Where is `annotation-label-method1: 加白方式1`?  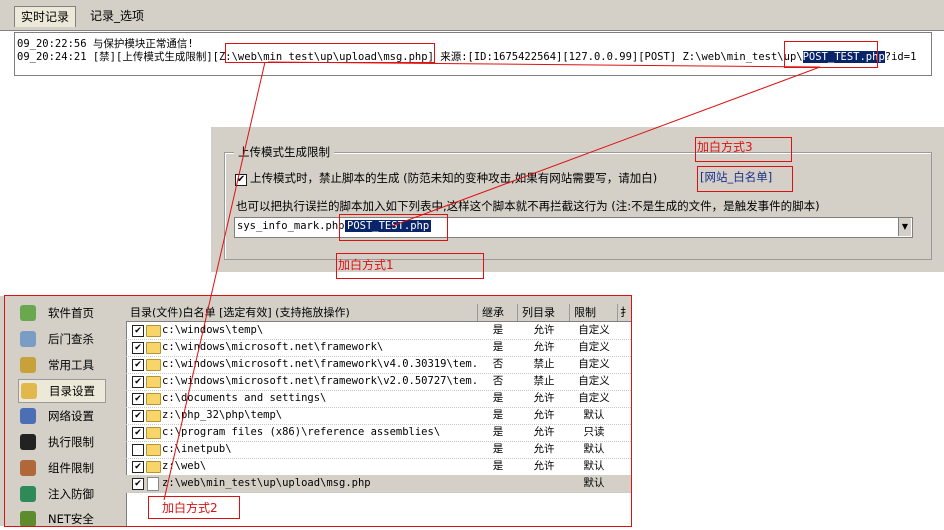 annotation-label-method1: 加白方式1 is located at coordinates (366, 265).